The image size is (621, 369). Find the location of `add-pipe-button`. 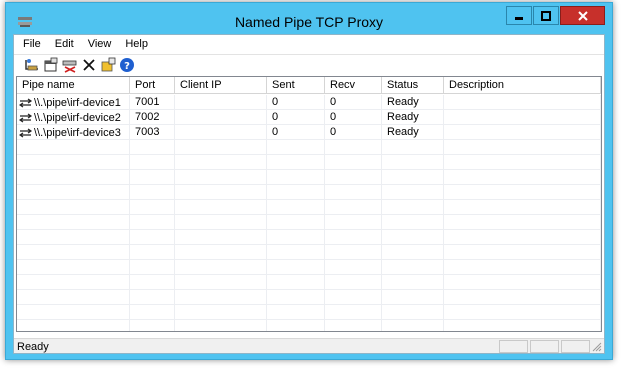

add-pipe-button is located at coordinates (32, 65).